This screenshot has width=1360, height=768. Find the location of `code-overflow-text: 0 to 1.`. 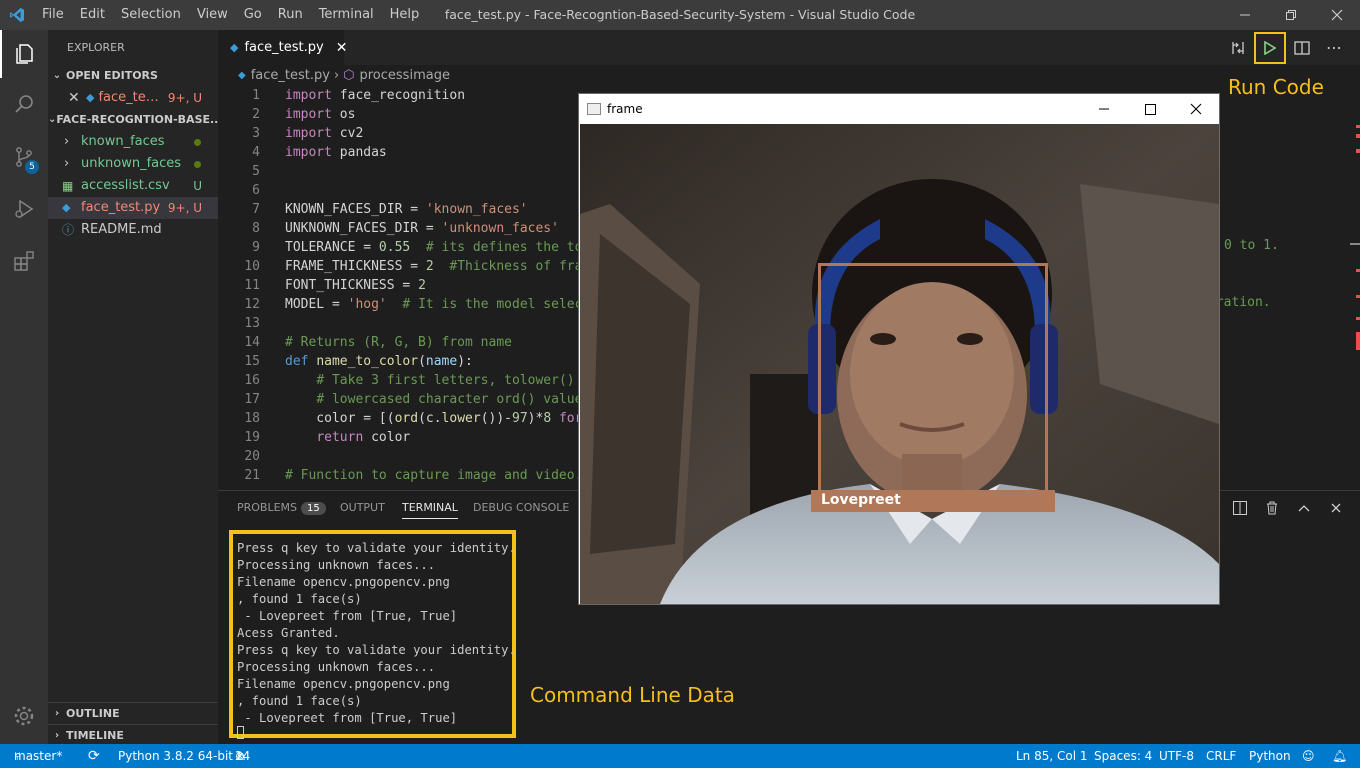

code-overflow-text: 0 to 1. is located at coordinates (1251, 245).